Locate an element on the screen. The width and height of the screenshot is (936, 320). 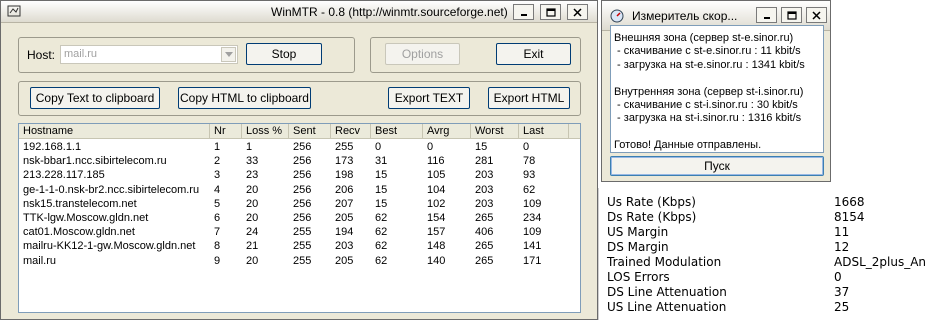
chevron-down-icon is located at coordinates (228, 54).